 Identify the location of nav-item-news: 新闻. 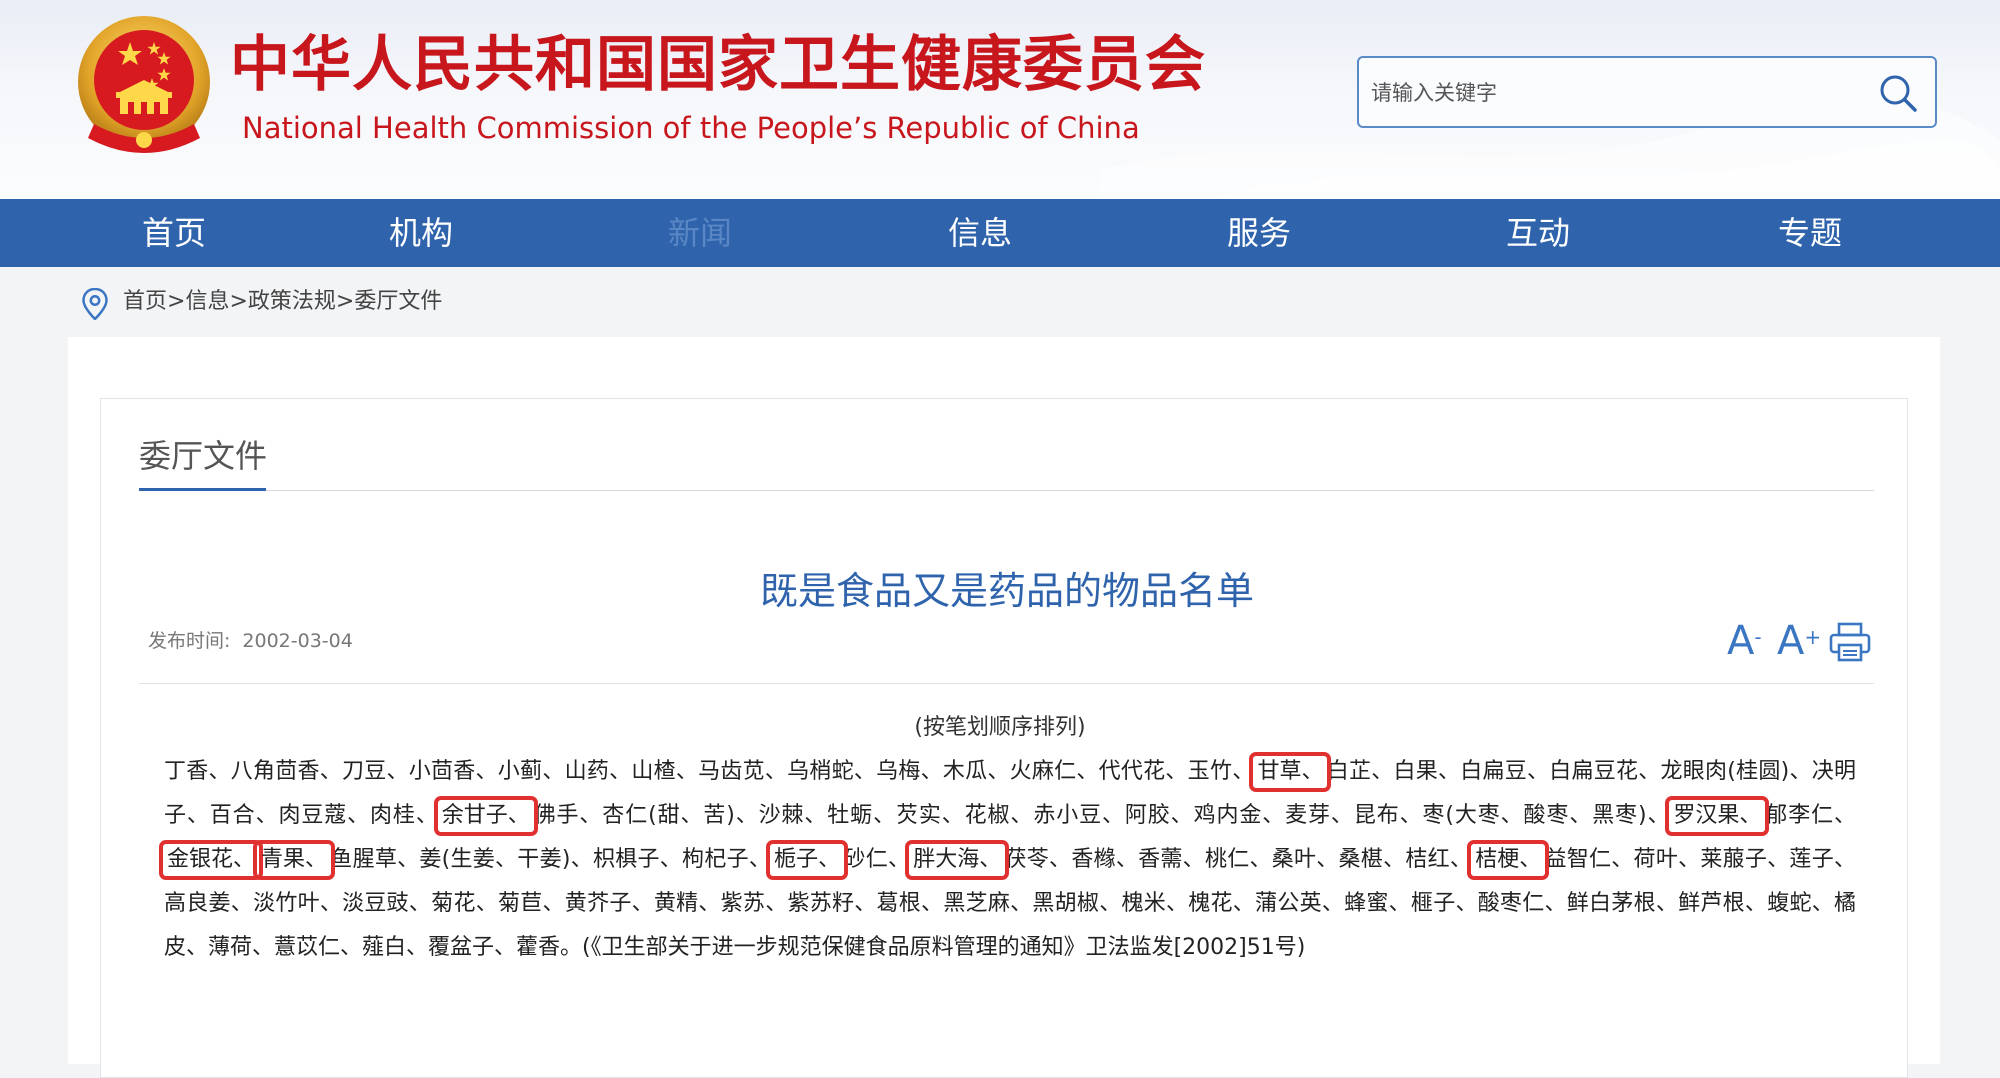
(700, 233).